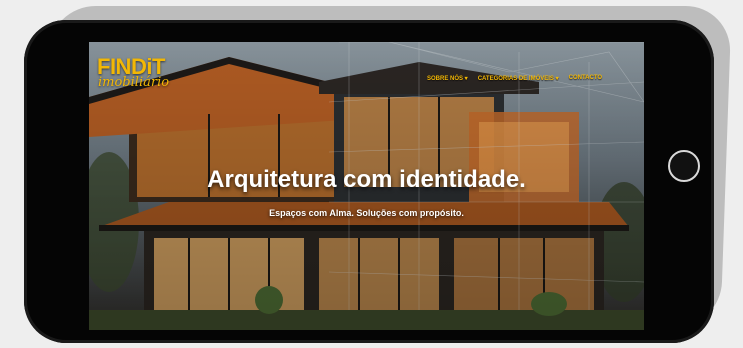 The width and height of the screenshot is (743, 348). I want to click on nav-item-categorias-de-imoveis: CATEGORIAS DE IMÓVEIS ▾, so click(518, 78).